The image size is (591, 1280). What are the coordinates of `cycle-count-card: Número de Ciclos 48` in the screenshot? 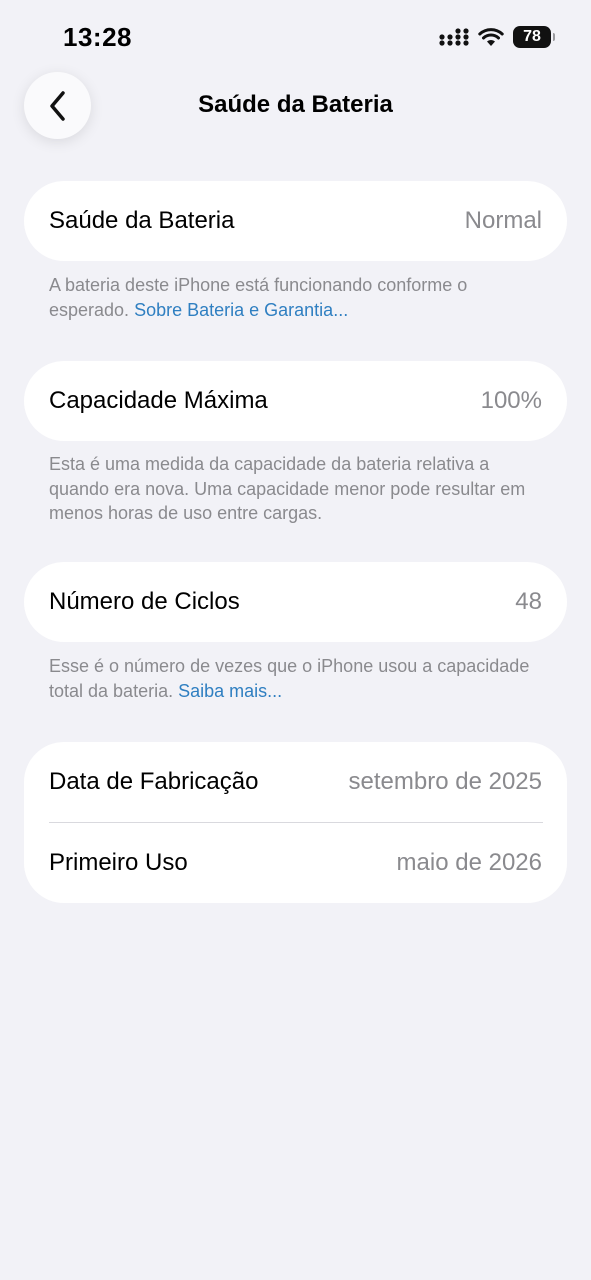 It's located at (295, 602).